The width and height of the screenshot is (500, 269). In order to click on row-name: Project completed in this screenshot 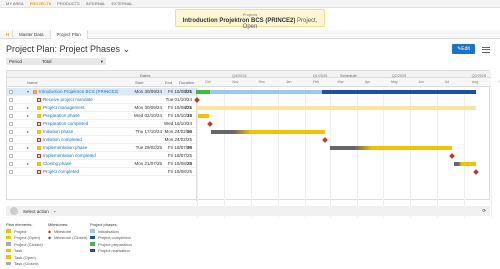, I will do `click(58, 171)`.